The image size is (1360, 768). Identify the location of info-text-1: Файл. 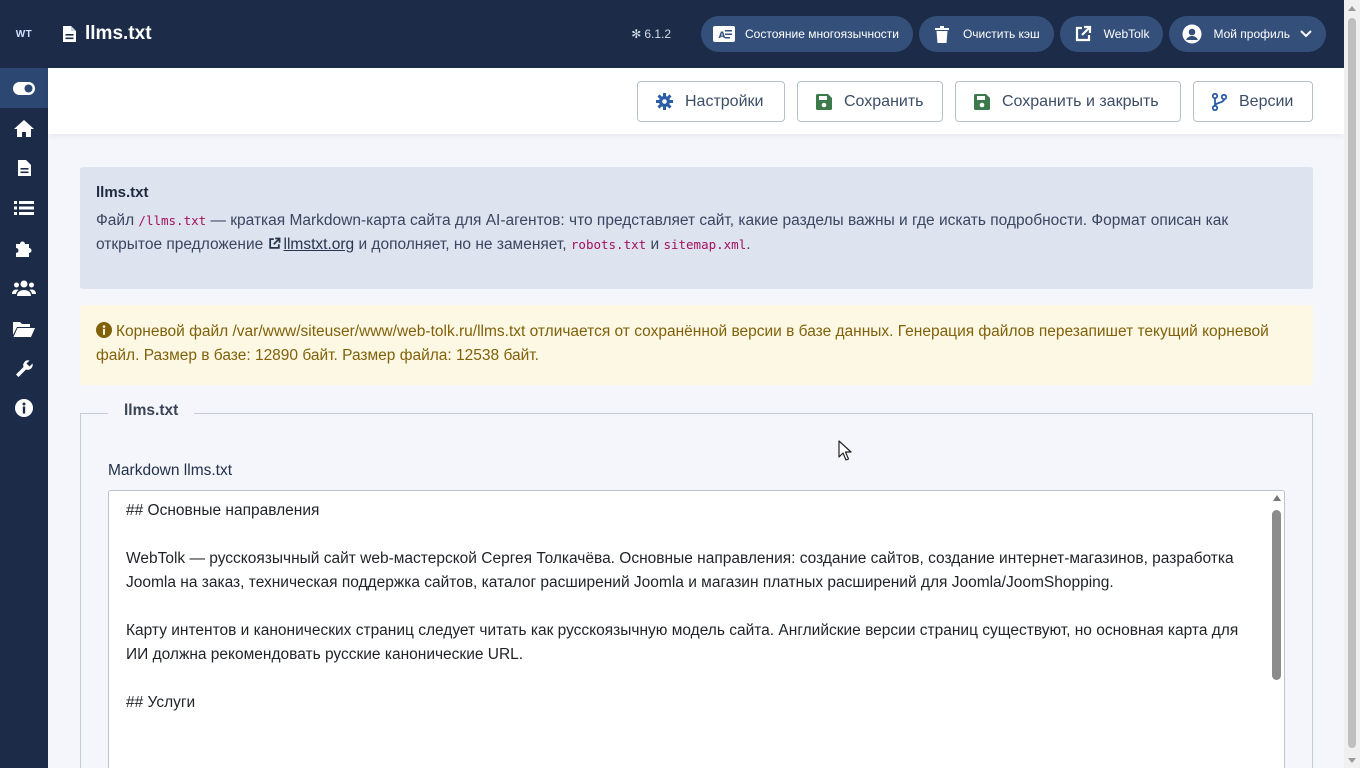
(117, 220).